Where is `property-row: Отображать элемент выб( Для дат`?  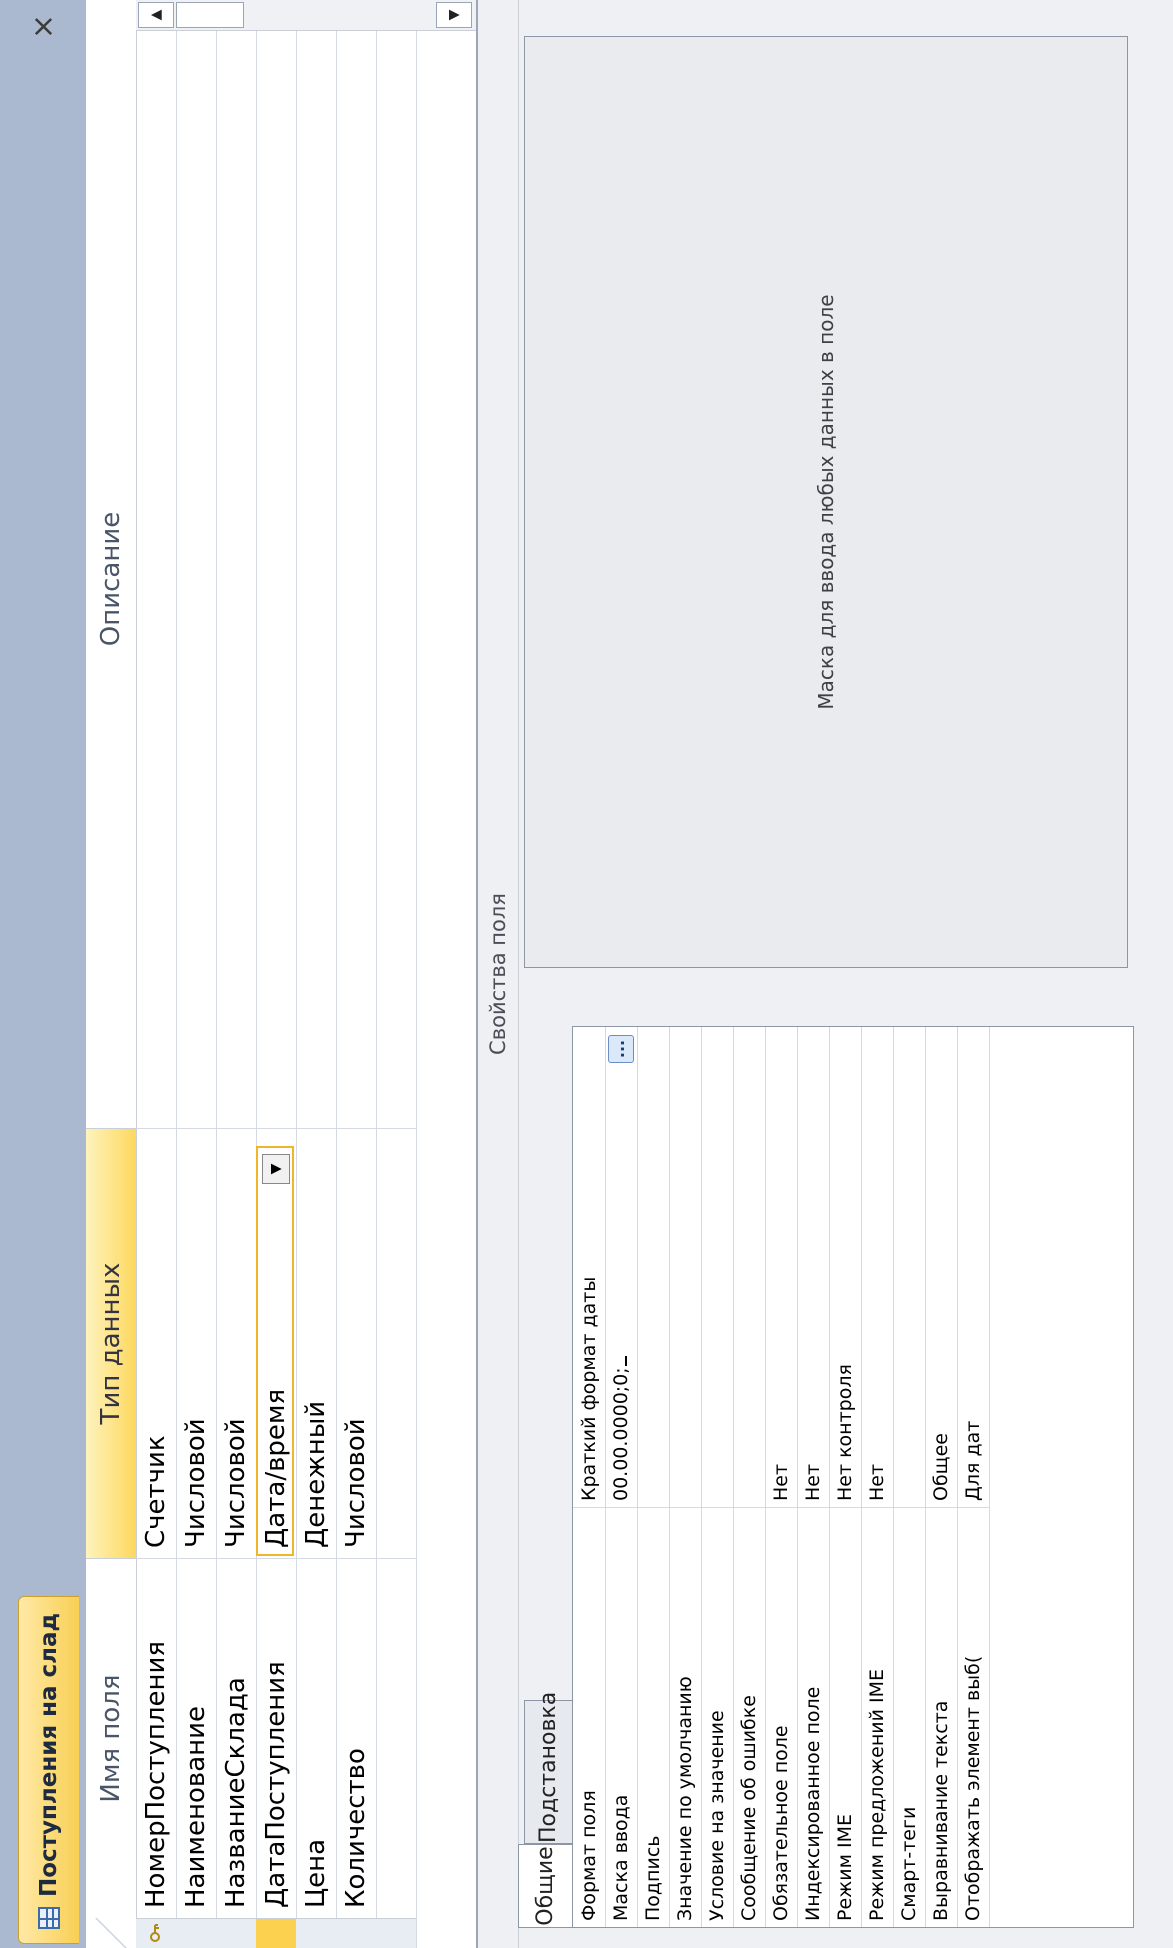
property-row: Отображать элемент выб( Для дат is located at coordinates (973, 1477).